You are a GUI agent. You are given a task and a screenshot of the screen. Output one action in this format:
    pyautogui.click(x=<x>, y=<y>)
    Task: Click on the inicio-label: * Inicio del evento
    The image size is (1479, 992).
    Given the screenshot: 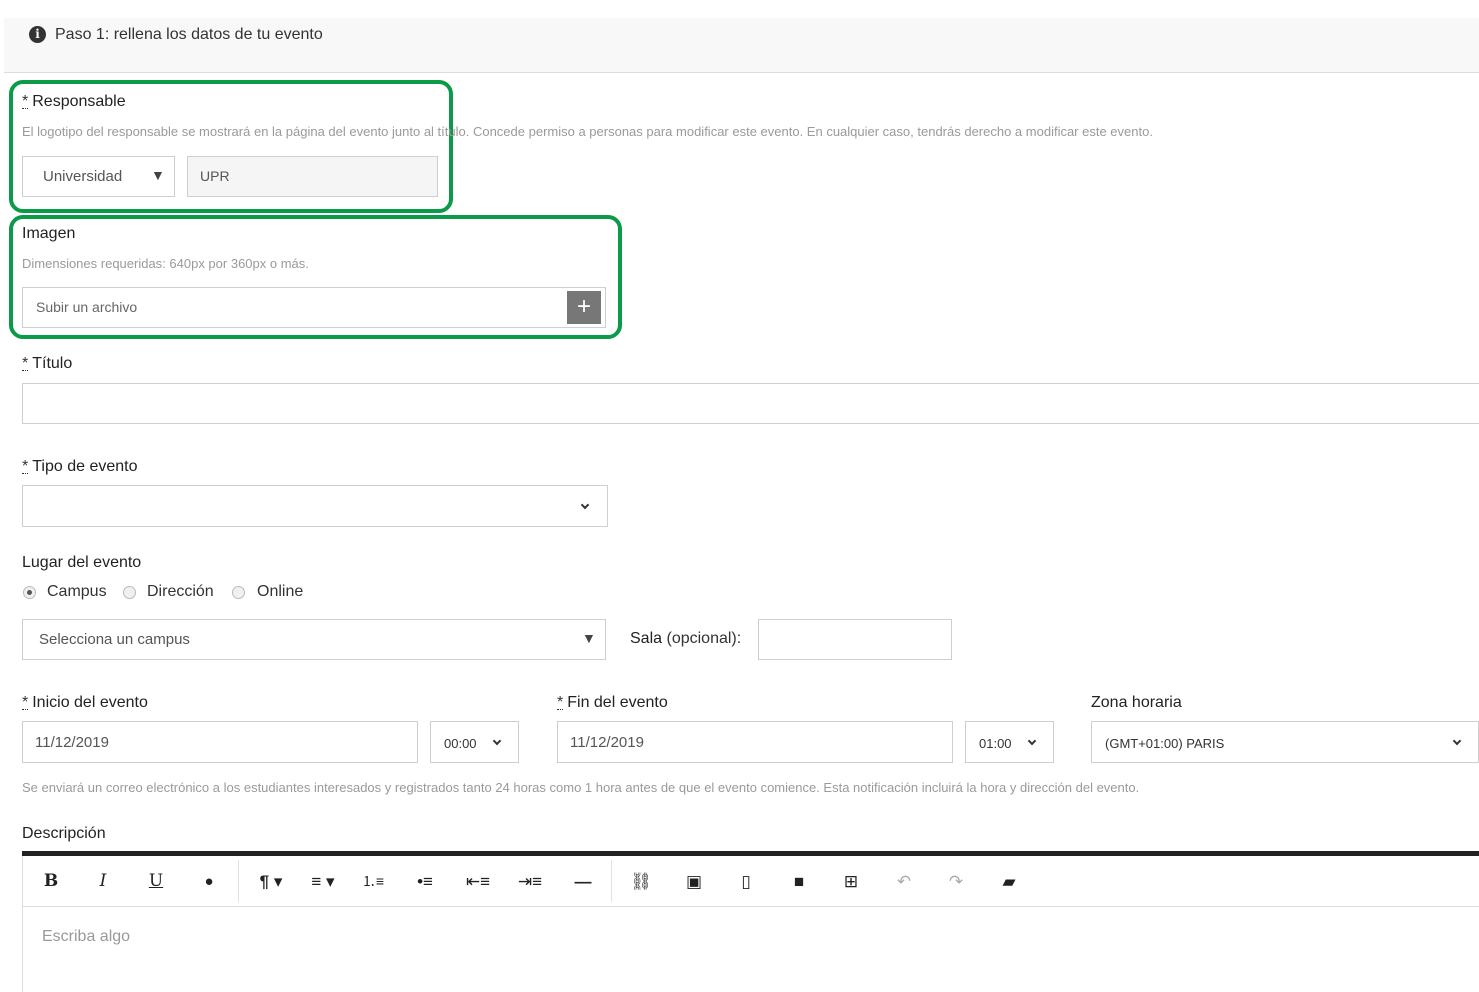 What is the action you would take?
    pyautogui.click(x=85, y=702)
    